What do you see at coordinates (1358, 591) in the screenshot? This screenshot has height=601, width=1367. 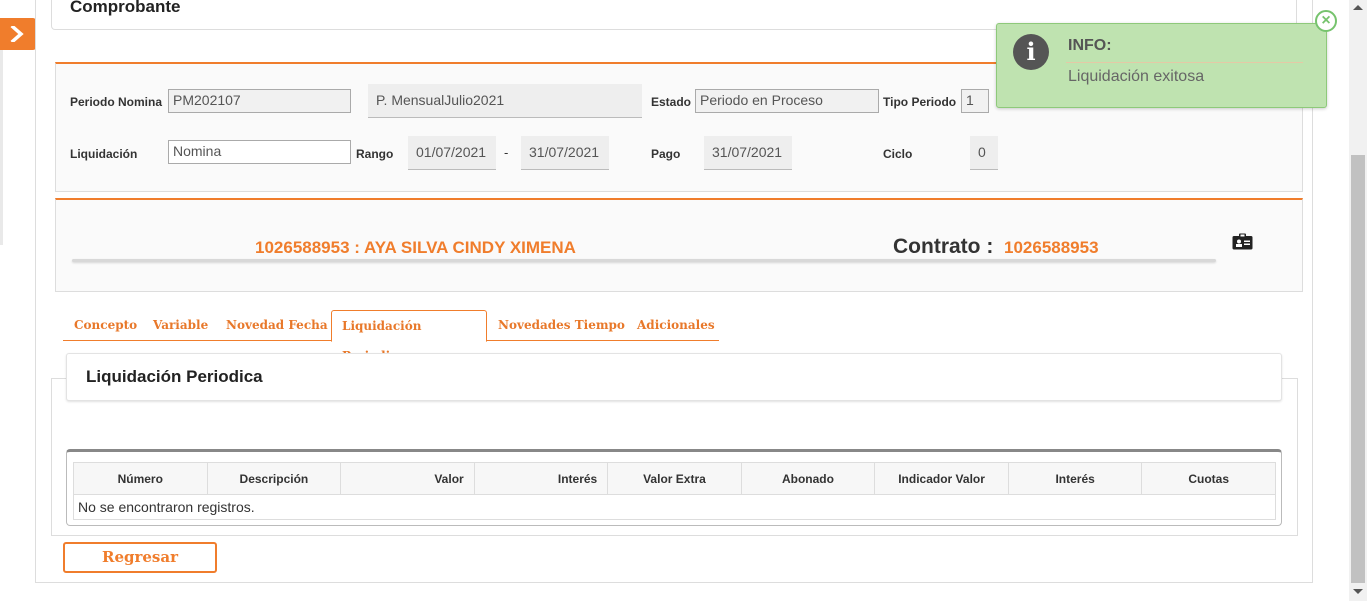 I see `scroll-down-icon` at bounding box center [1358, 591].